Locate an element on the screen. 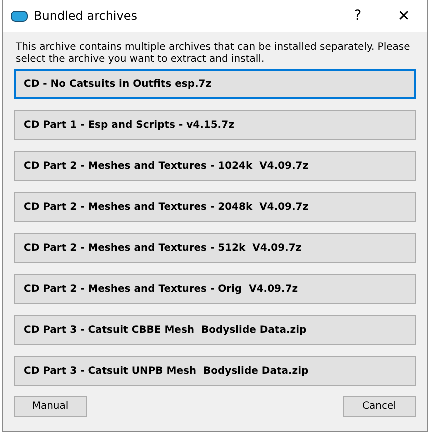 The height and width of the screenshot is (440, 430). close-button: ✕ is located at coordinates (404, 16).